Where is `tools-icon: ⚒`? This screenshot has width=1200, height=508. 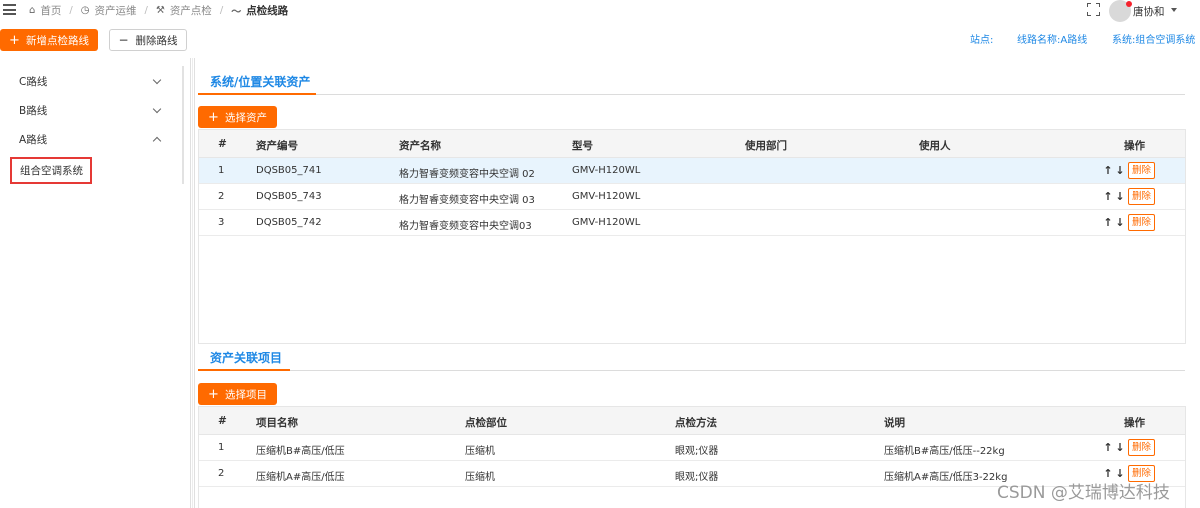
tools-icon: ⚒ is located at coordinates (160, 10).